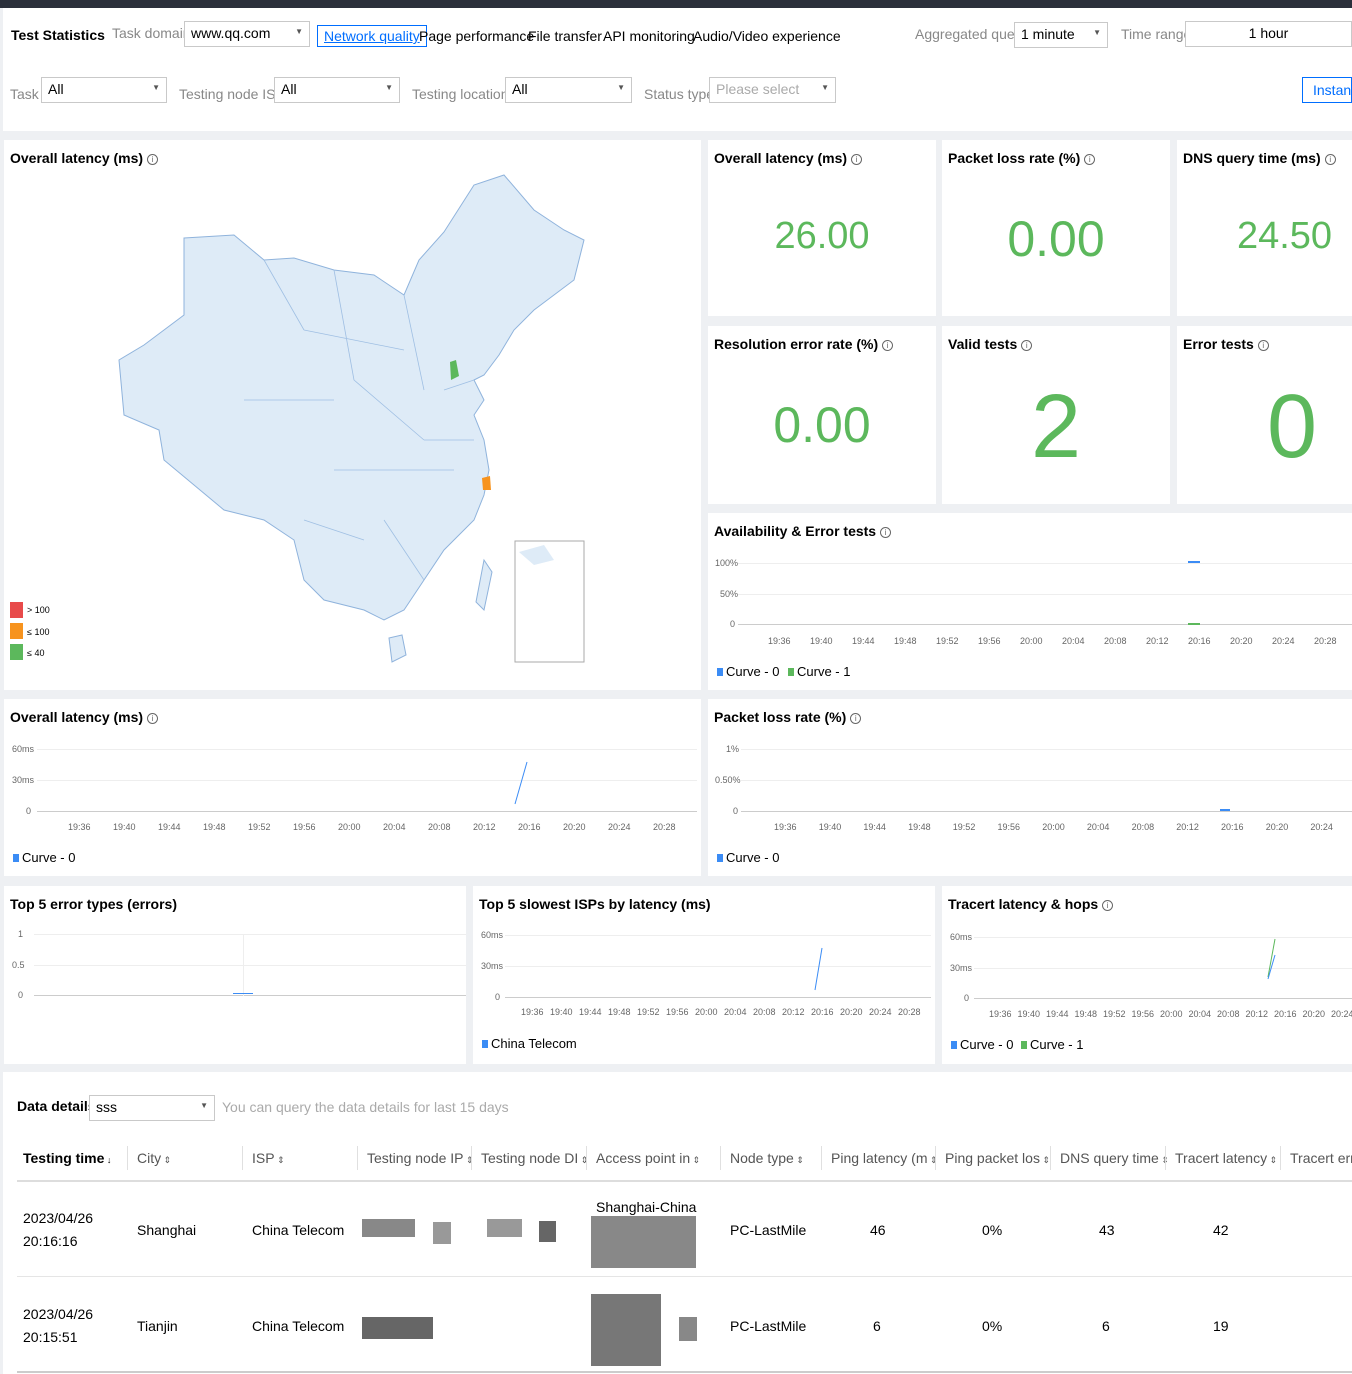 The width and height of the screenshot is (1352, 1374). Describe the element at coordinates (648, 1158) in the screenshot. I see `column-header: Access point in ⇕` at that location.